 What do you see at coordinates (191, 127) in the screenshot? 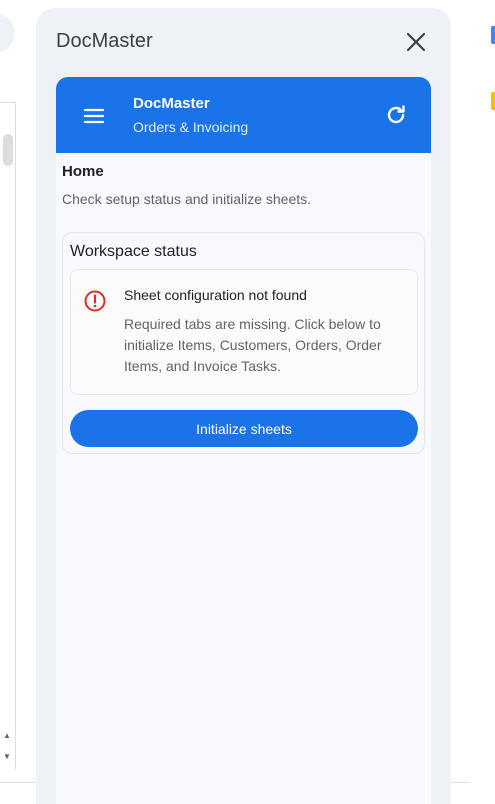
I see `app-subtitle: Orders & Invoicing` at bounding box center [191, 127].